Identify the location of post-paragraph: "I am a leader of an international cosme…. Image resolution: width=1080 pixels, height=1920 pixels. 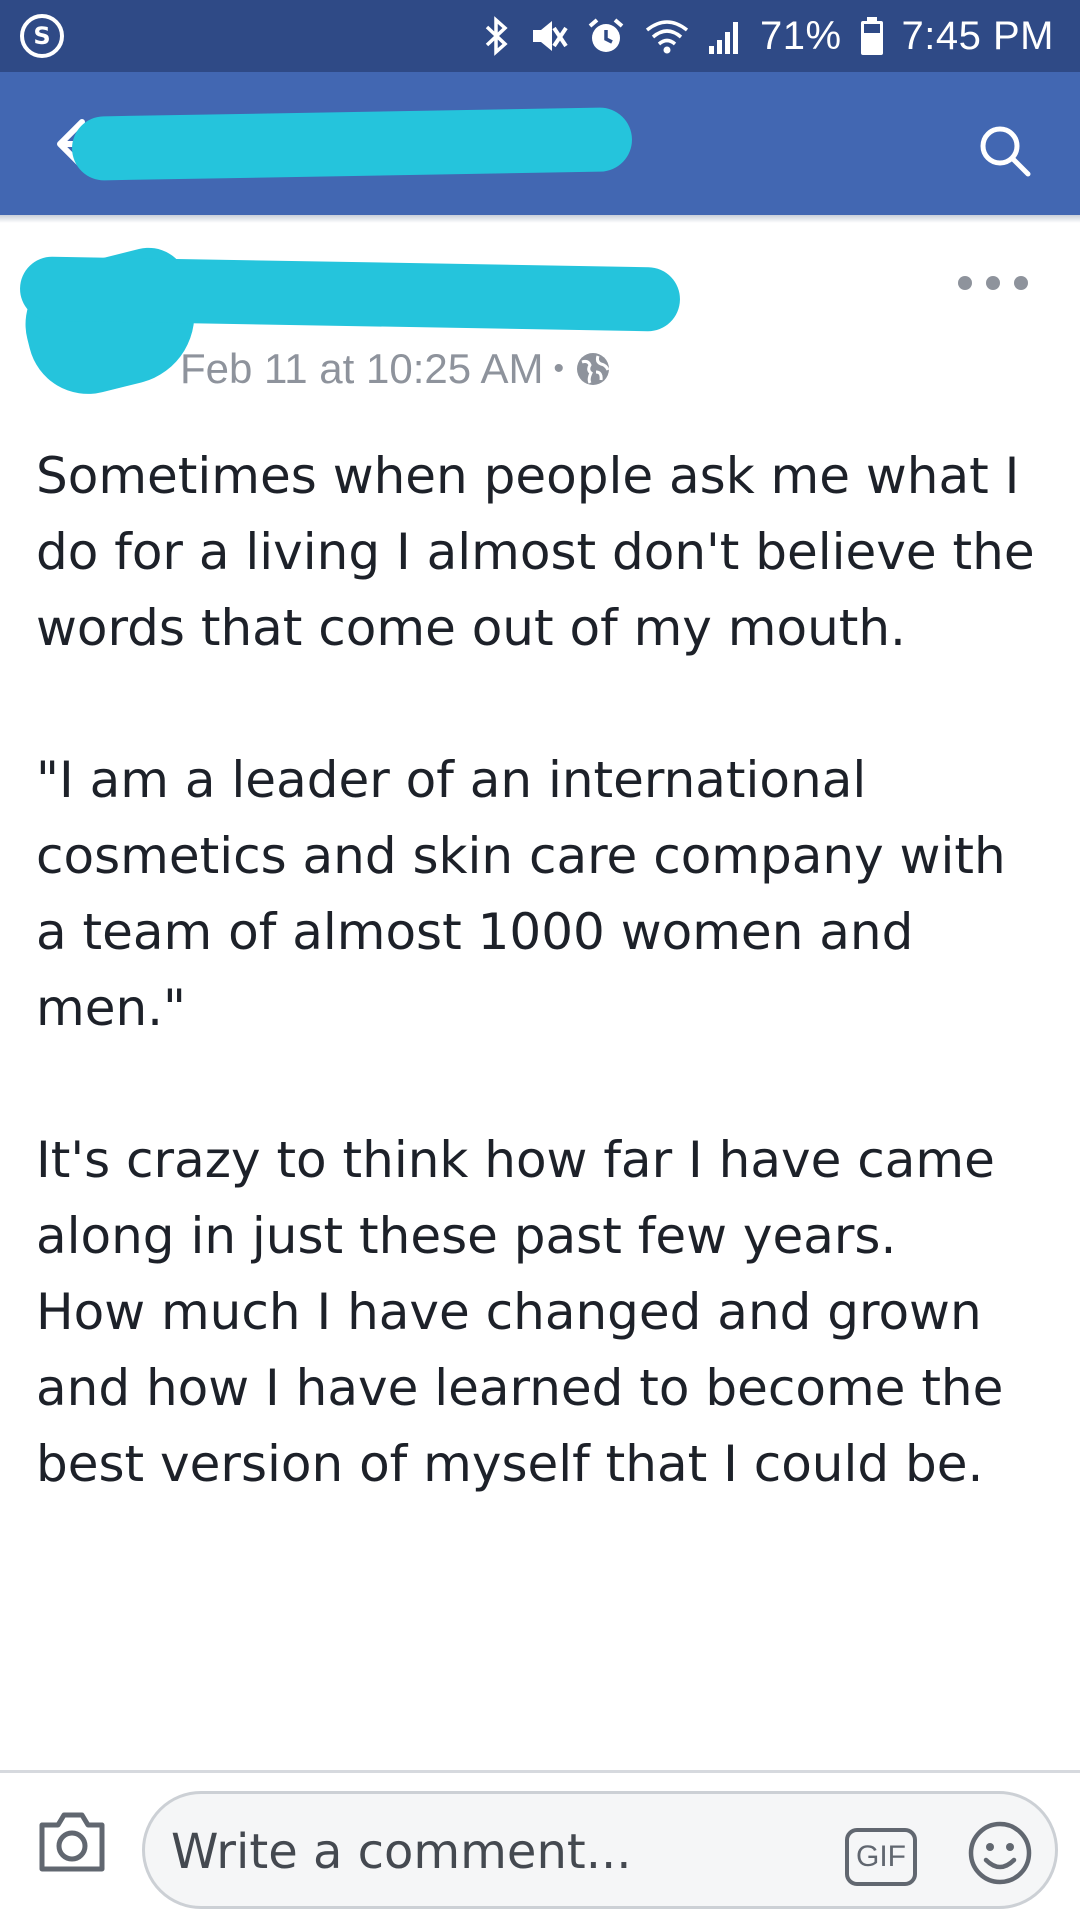
(521, 894).